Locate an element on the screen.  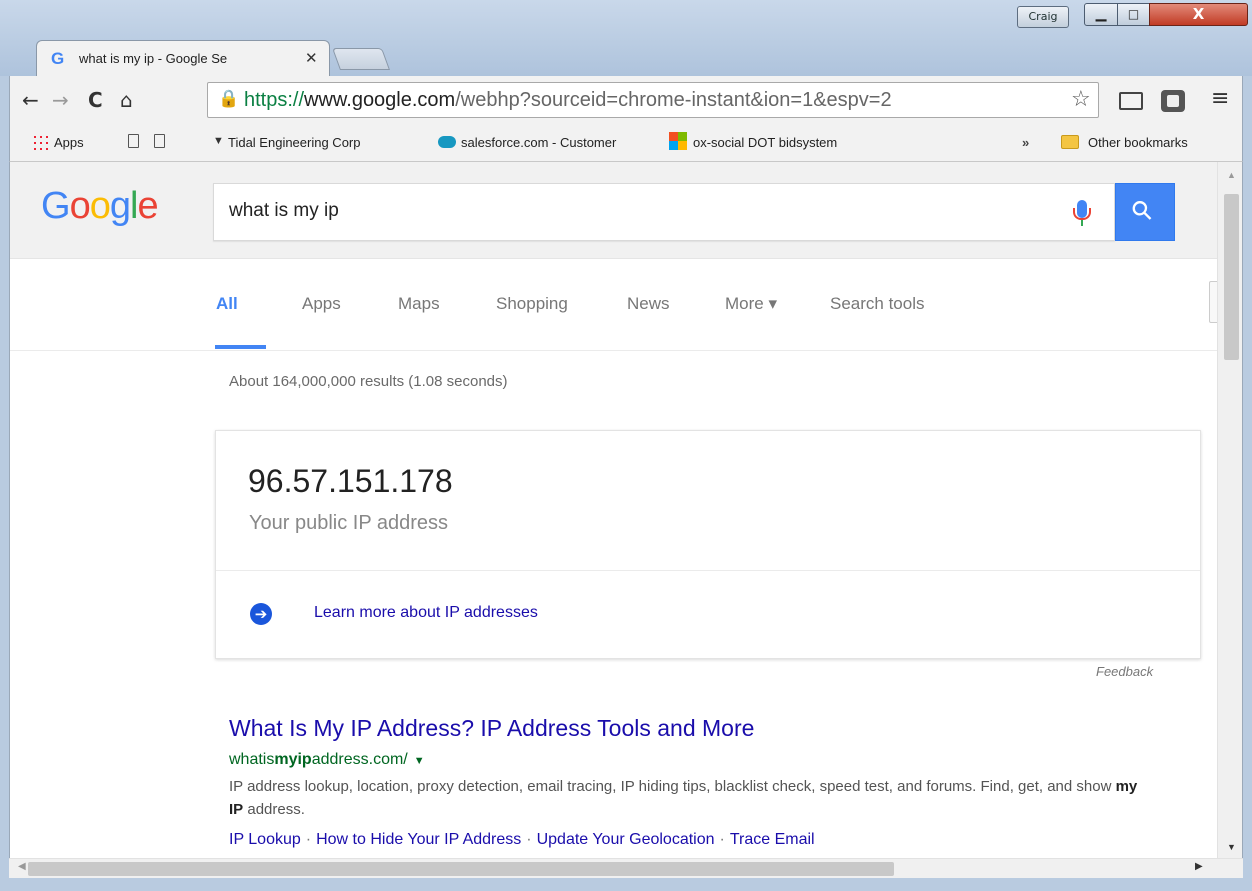
tab-close-icon: ✕ is located at coordinates (311, 58).